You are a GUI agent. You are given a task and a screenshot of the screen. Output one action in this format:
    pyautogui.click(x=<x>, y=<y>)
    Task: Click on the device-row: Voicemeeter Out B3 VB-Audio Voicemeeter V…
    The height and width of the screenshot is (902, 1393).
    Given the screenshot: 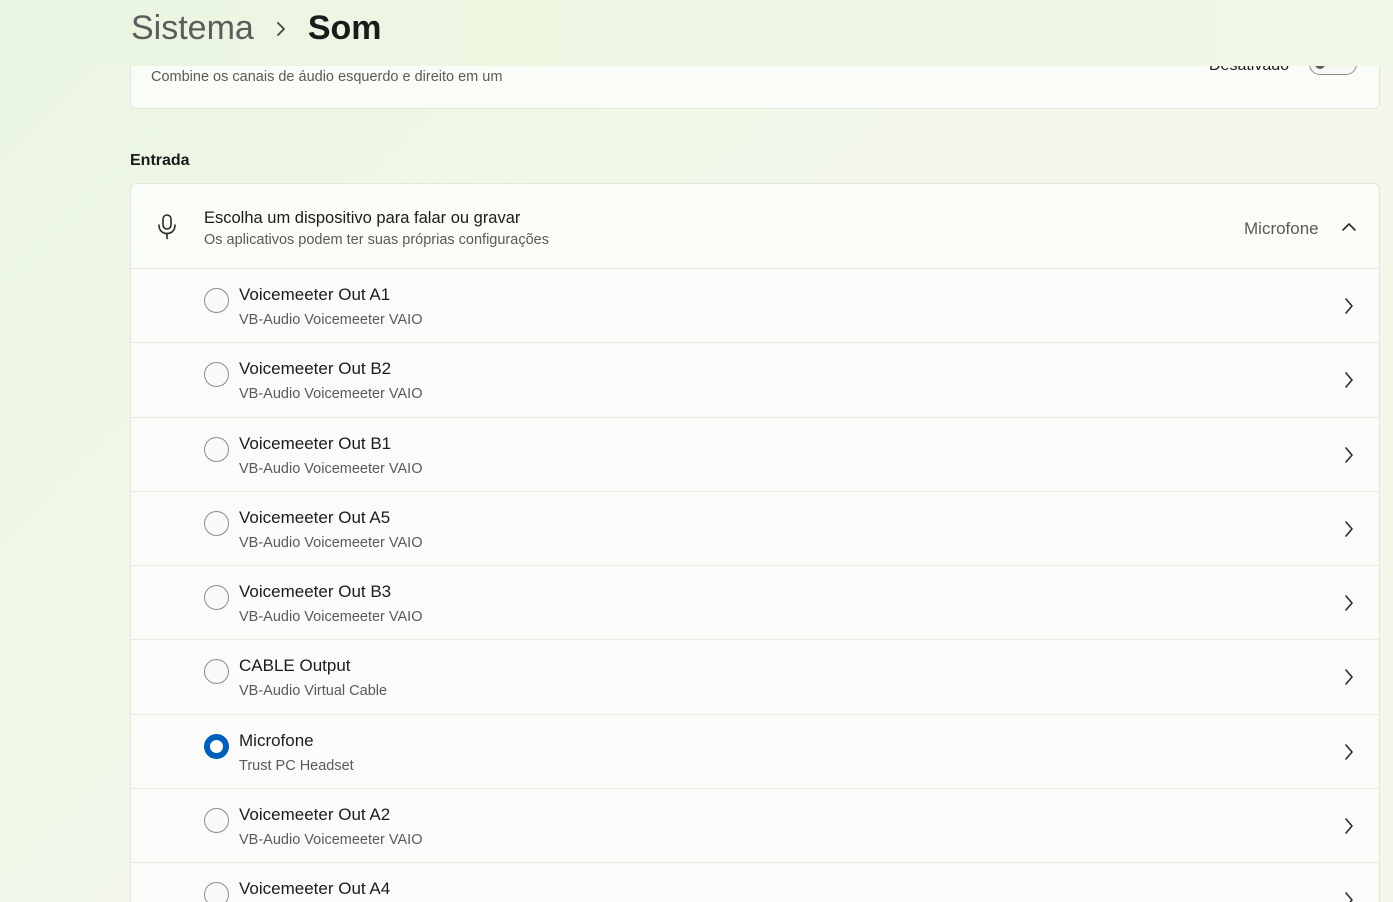 What is the action you would take?
    pyautogui.click(x=755, y=603)
    